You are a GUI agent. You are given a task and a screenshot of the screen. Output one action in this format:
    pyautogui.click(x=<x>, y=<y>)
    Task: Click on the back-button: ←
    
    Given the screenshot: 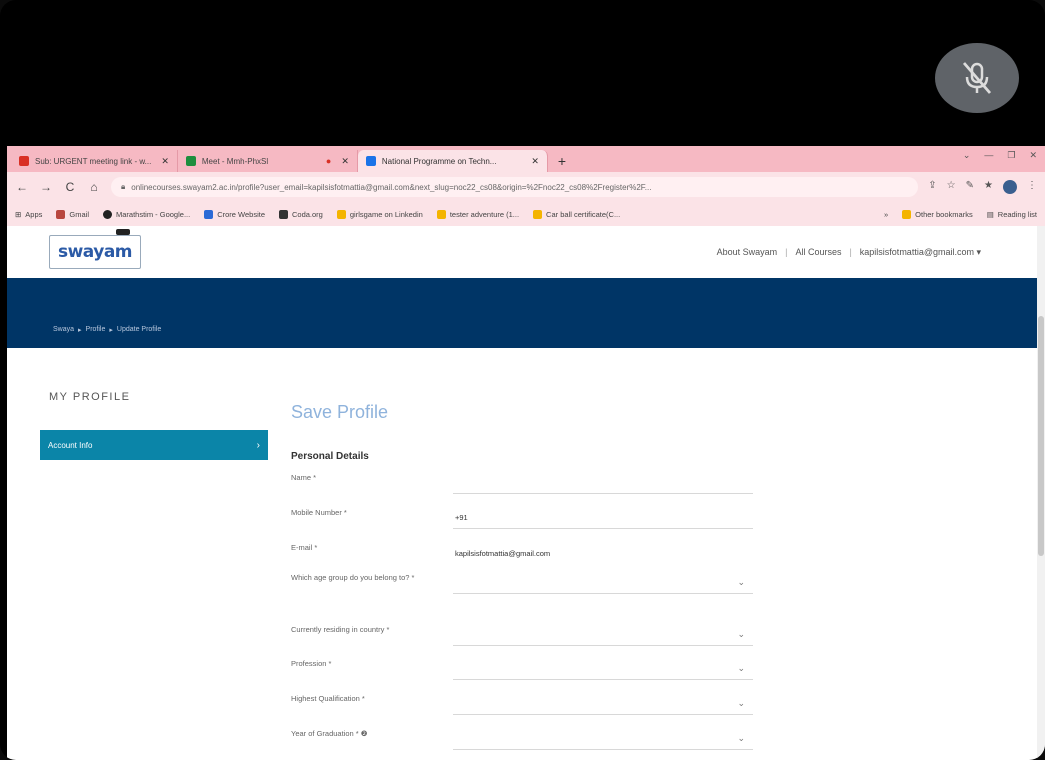 What is the action you would take?
    pyautogui.click(x=22, y=187)
    